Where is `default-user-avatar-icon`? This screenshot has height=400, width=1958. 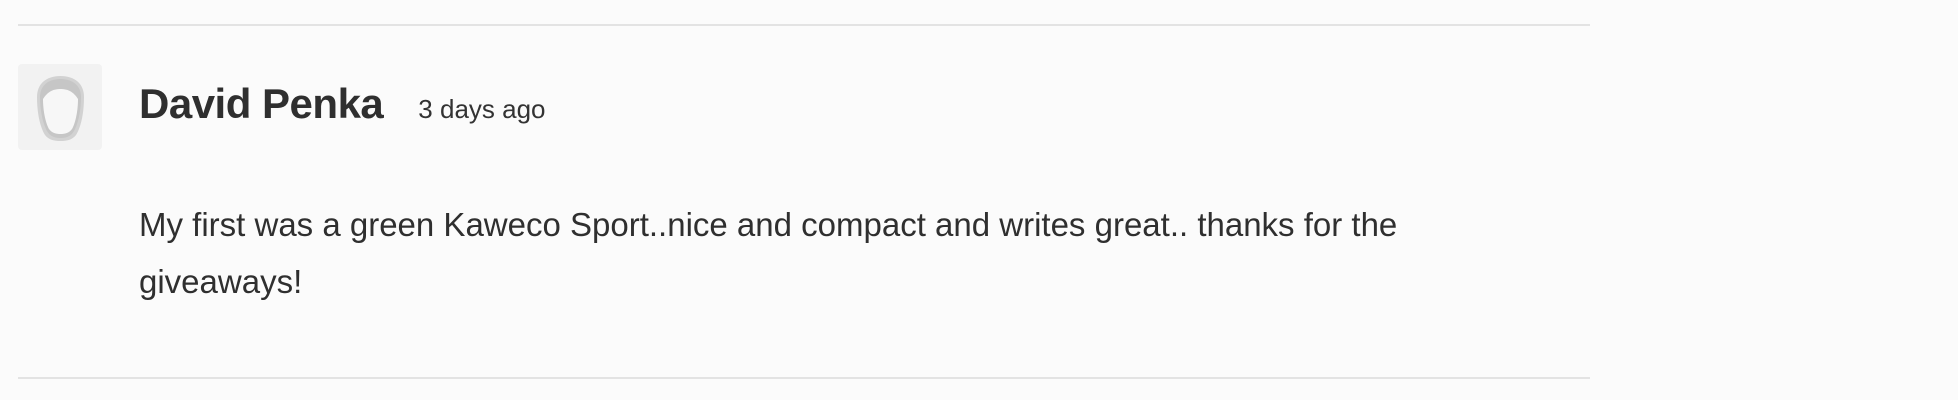 default-user-avatar-icon is located at coordinates (60, 108).